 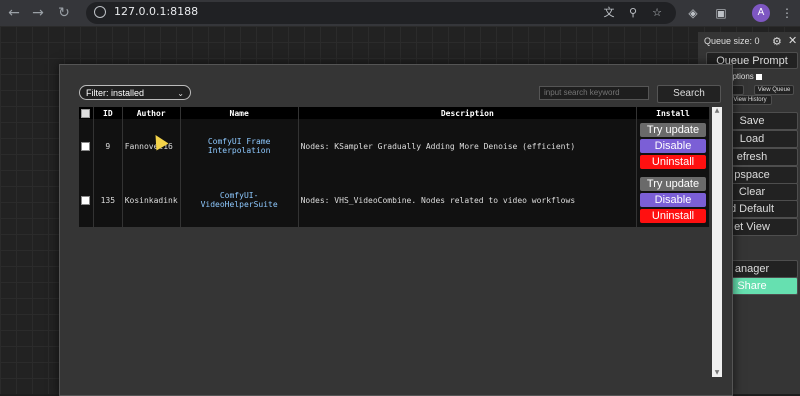 I want to click on column-header-id: ID, so click(x=108, y=113).